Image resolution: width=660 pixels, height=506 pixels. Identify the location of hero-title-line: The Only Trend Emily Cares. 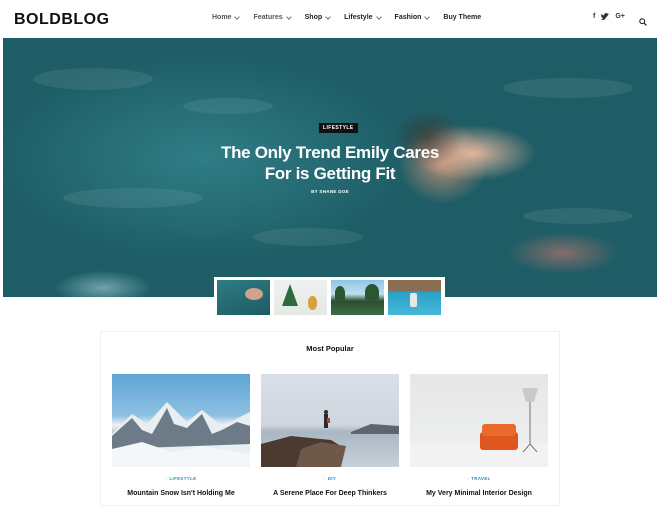
(330, 152).